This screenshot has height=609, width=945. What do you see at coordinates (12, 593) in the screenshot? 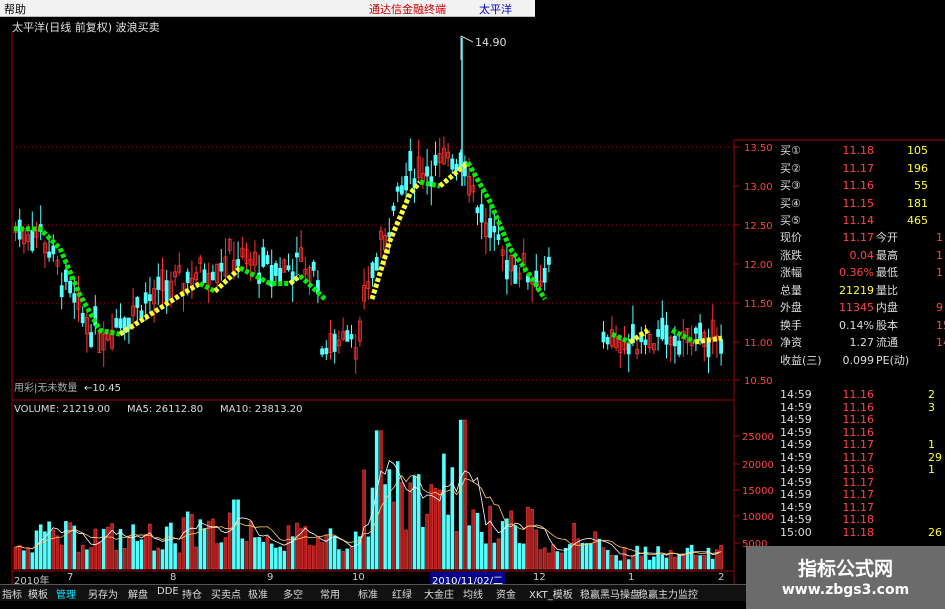
I see `indicator-tab: 指标` at bounding box center [12, 593].